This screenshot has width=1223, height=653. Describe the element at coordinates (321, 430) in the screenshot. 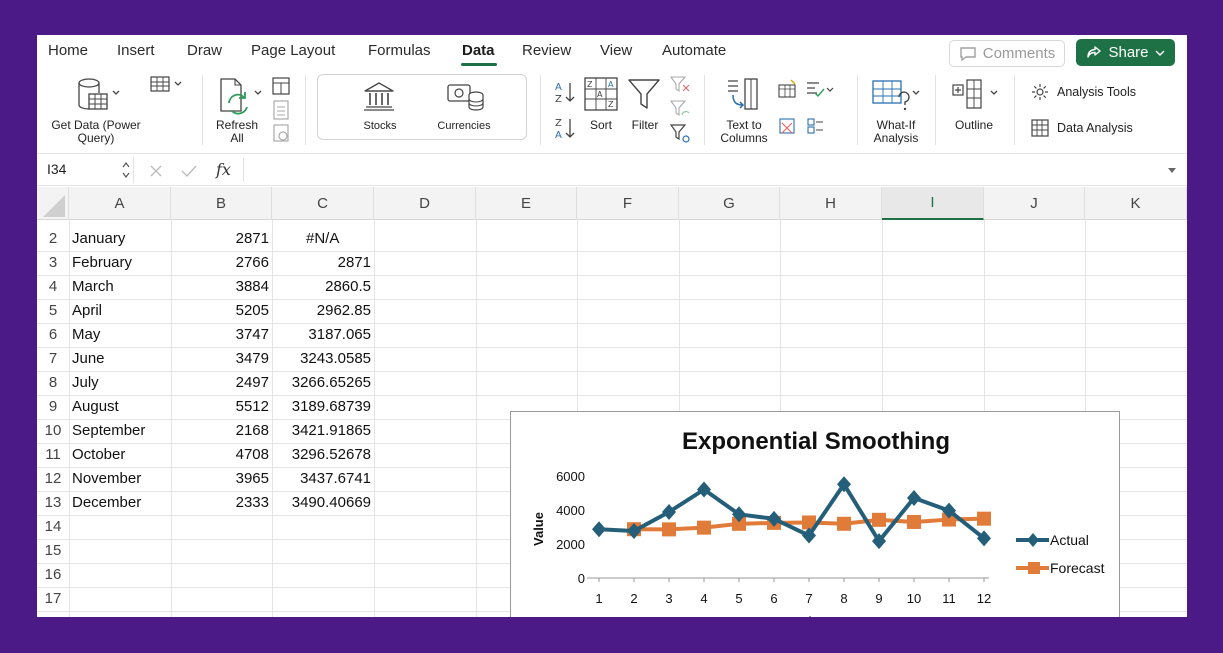

I see `cell-forecast: 3421.91865` at that location.